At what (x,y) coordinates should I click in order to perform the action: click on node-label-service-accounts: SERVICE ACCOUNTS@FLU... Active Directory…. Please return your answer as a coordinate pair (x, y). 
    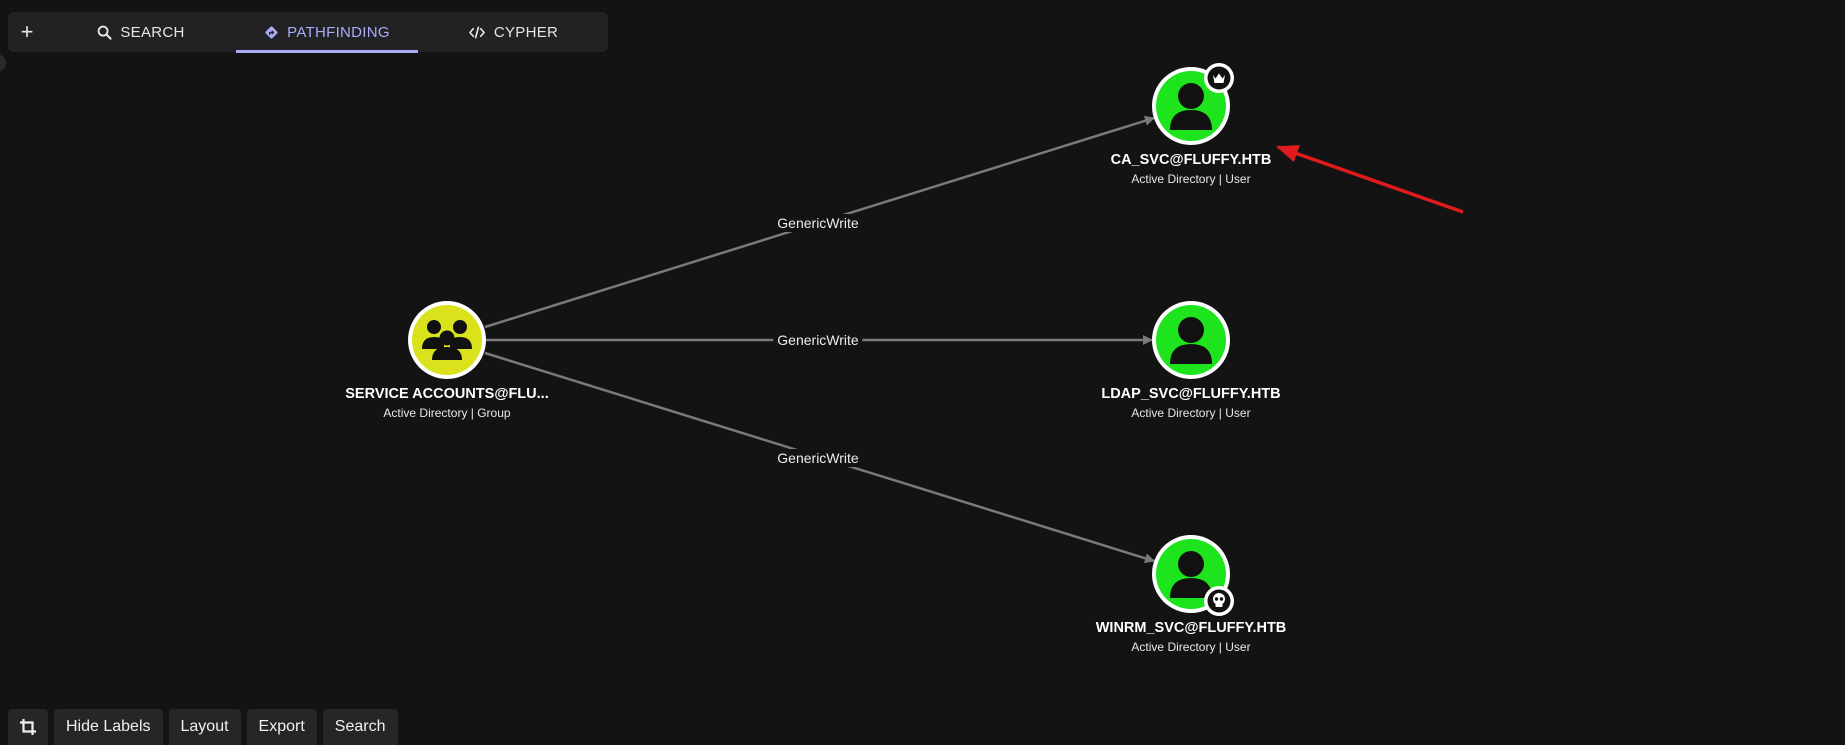
    Looking at the image, I should click on (446, 403).